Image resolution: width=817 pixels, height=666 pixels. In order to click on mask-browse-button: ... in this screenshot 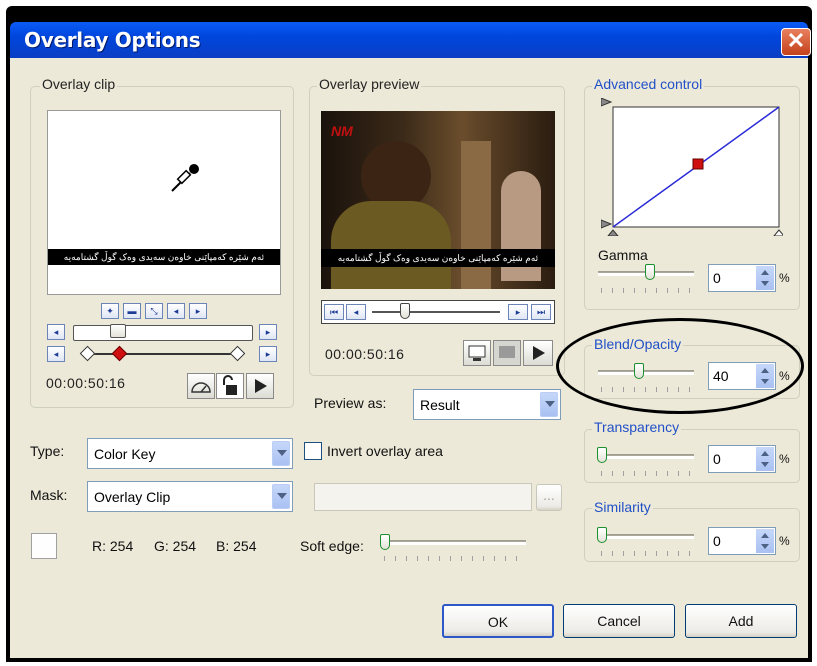, I will do `click(549, 497)`.